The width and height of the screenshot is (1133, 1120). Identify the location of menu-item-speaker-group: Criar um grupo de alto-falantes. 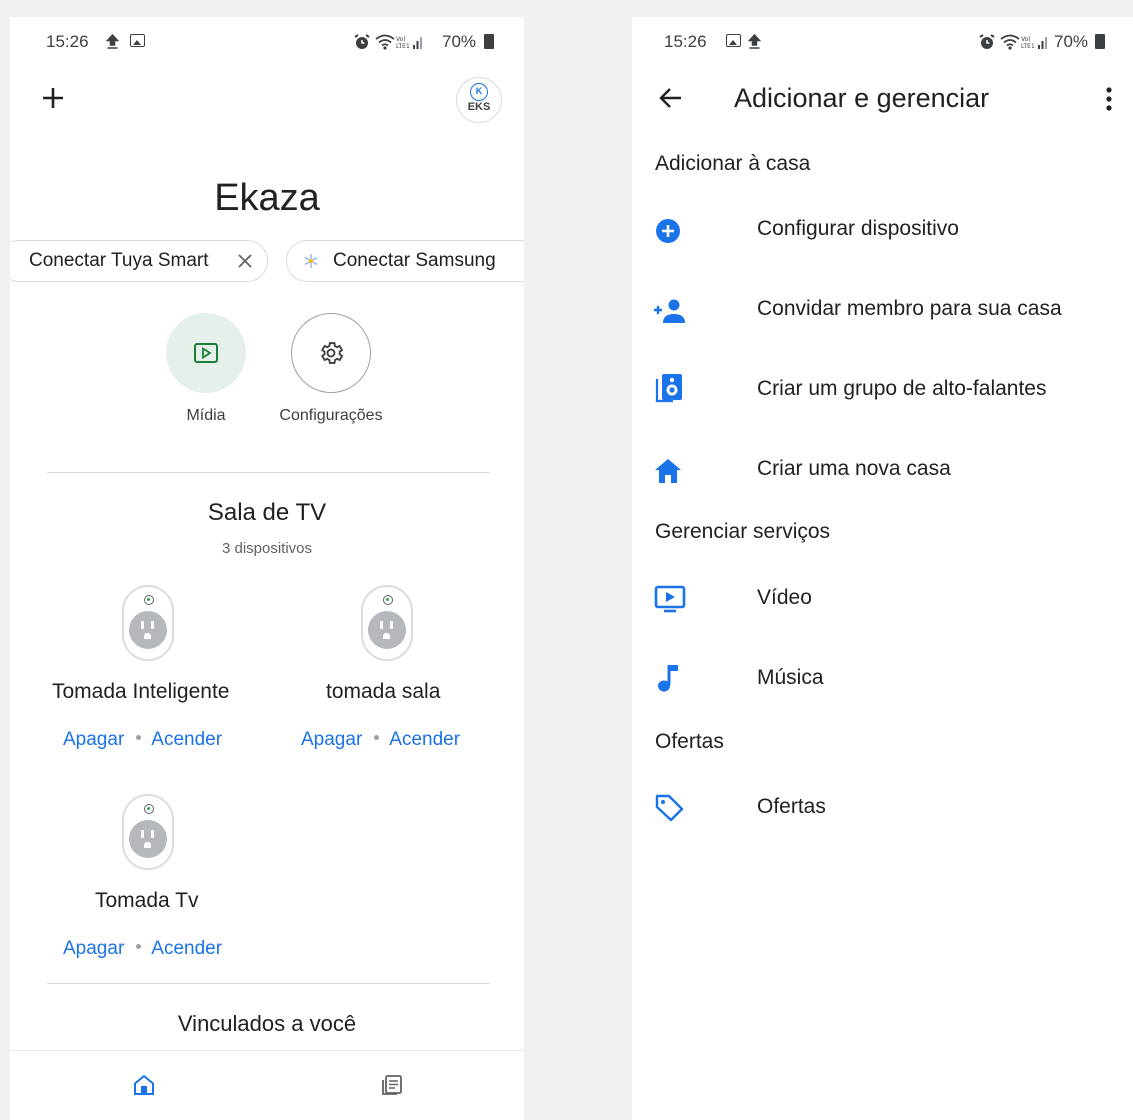
(901, 389).